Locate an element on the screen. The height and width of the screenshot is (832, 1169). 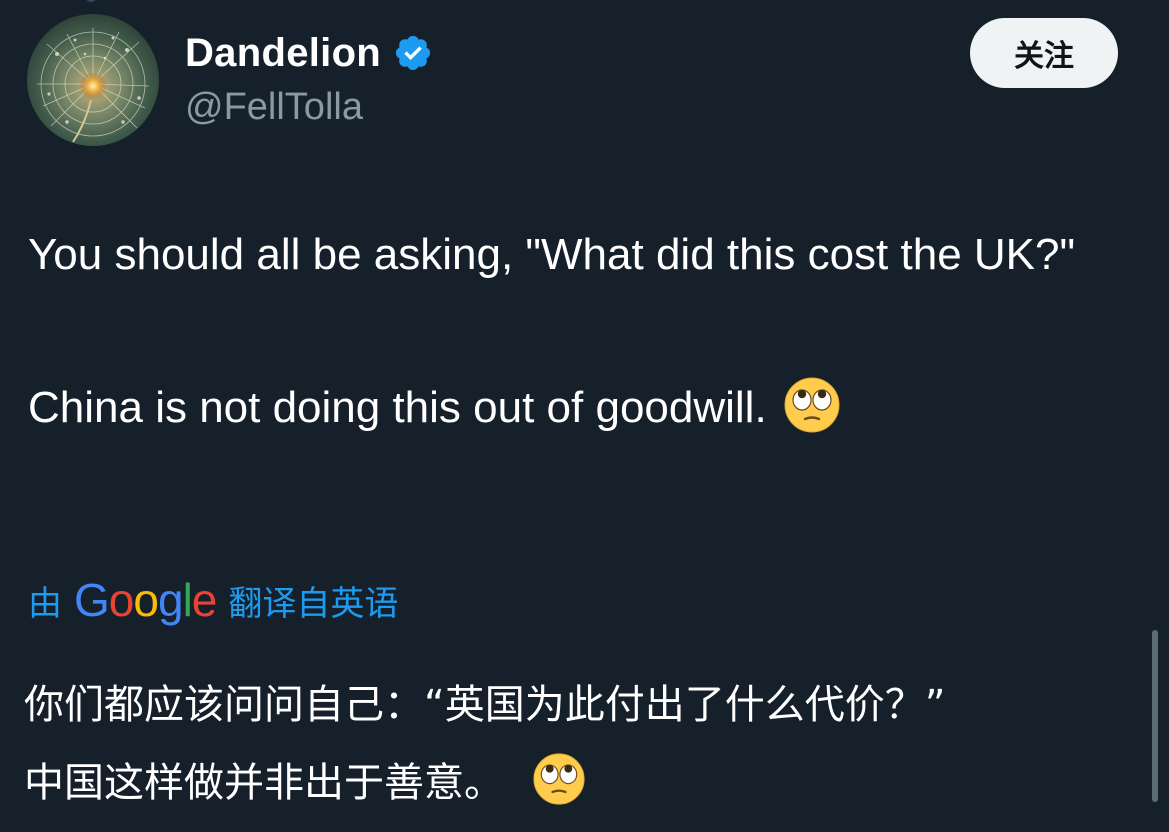
translated-line-2-text: 中国这样做并非出于善意。 is located at coordinates (264, 783).